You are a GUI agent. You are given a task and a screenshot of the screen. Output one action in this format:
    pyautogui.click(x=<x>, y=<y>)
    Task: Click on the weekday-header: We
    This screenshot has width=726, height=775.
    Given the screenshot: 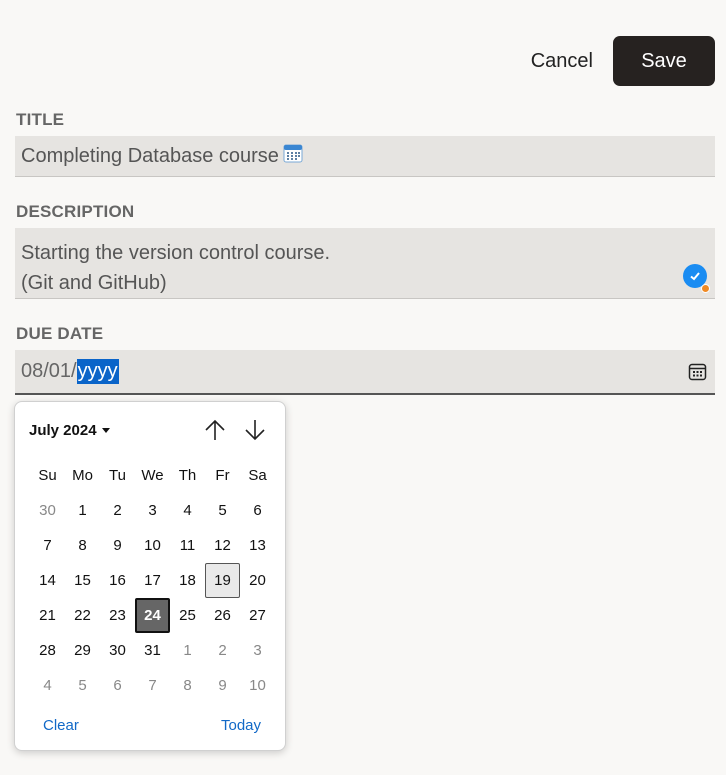 What is the action you would take?
    pyautogui.click(x=152, y=475)
    